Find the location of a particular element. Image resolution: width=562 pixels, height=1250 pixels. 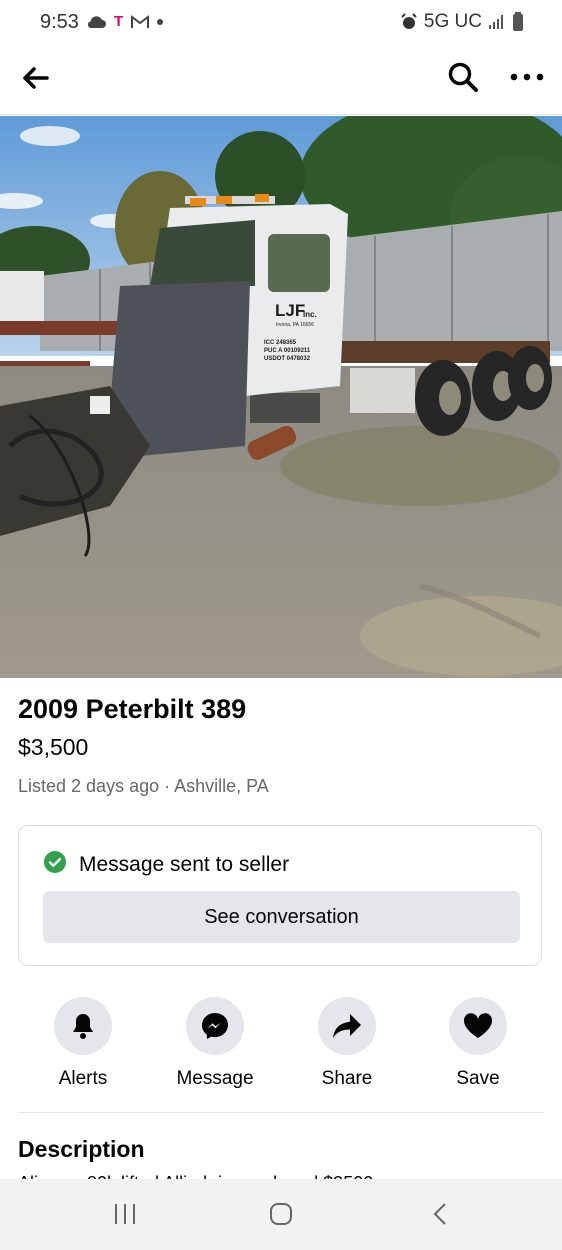

listing-title: 2009 Peterbilt 389 is located at coordinates (132, 709).